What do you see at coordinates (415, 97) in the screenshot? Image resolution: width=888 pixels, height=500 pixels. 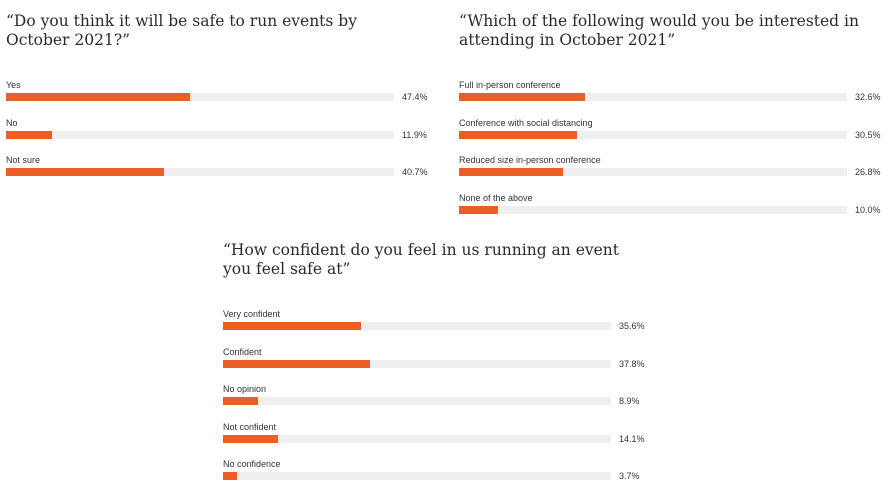 I see `bar-value-label: 47.4%` at bounding box center [415, 97].